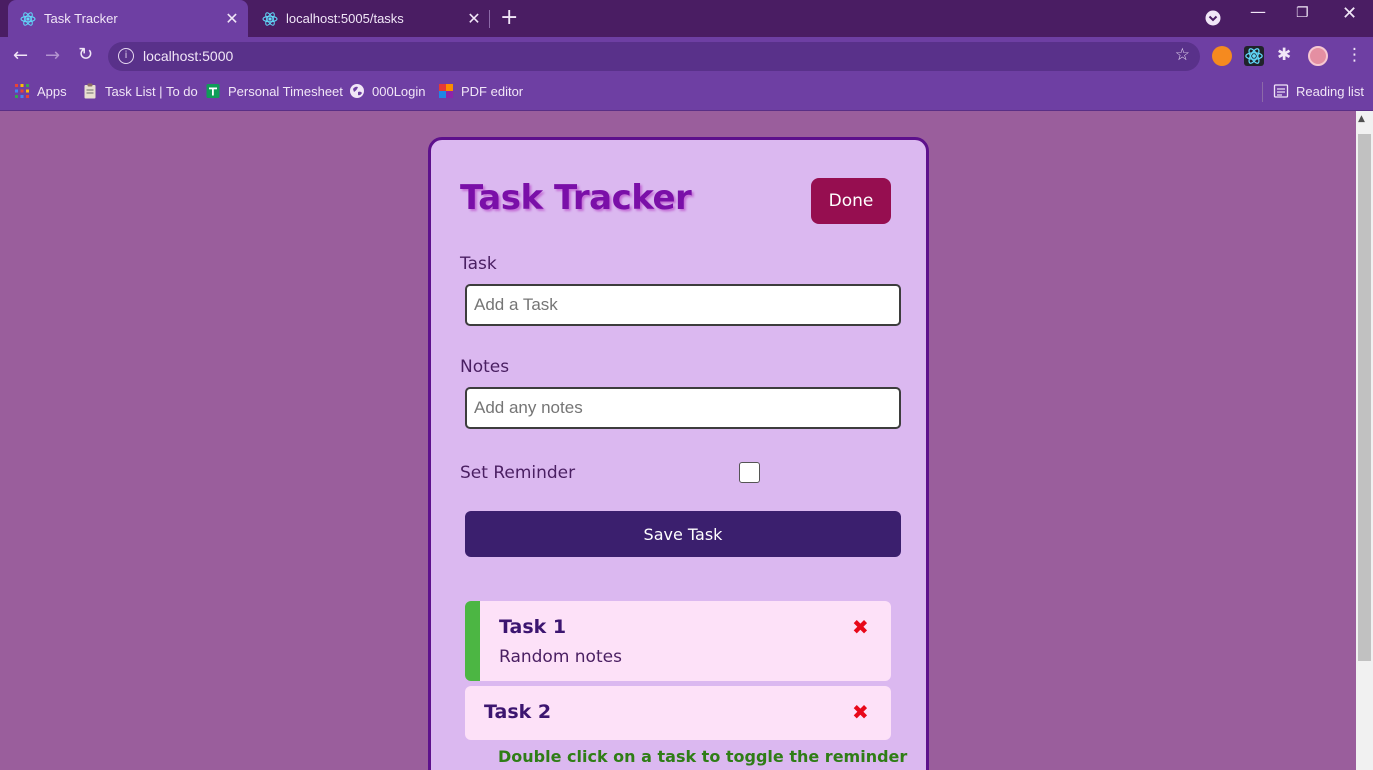 Image resolution: width=1373 pixels, height=770 pixels. Describe the element at coordinates (285, 91) in the screenshot. I see `bookmark-label: Personal Timesheet` at that location.